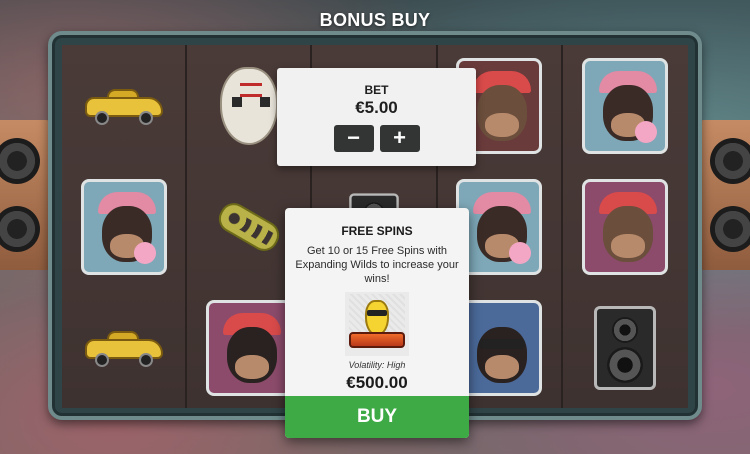  What do you see at coordinates (26, 195) in the screenshot?
I see `background-speaker-left` at bounding box center [26, 195].